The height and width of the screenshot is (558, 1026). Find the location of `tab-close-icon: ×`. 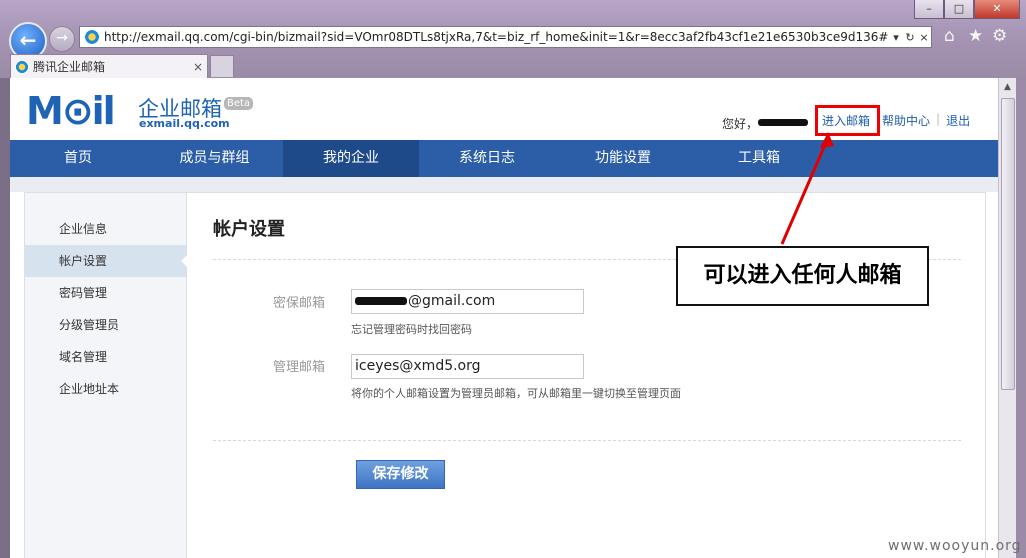

tab-close-icon: × is located at coordinates (198, 67).